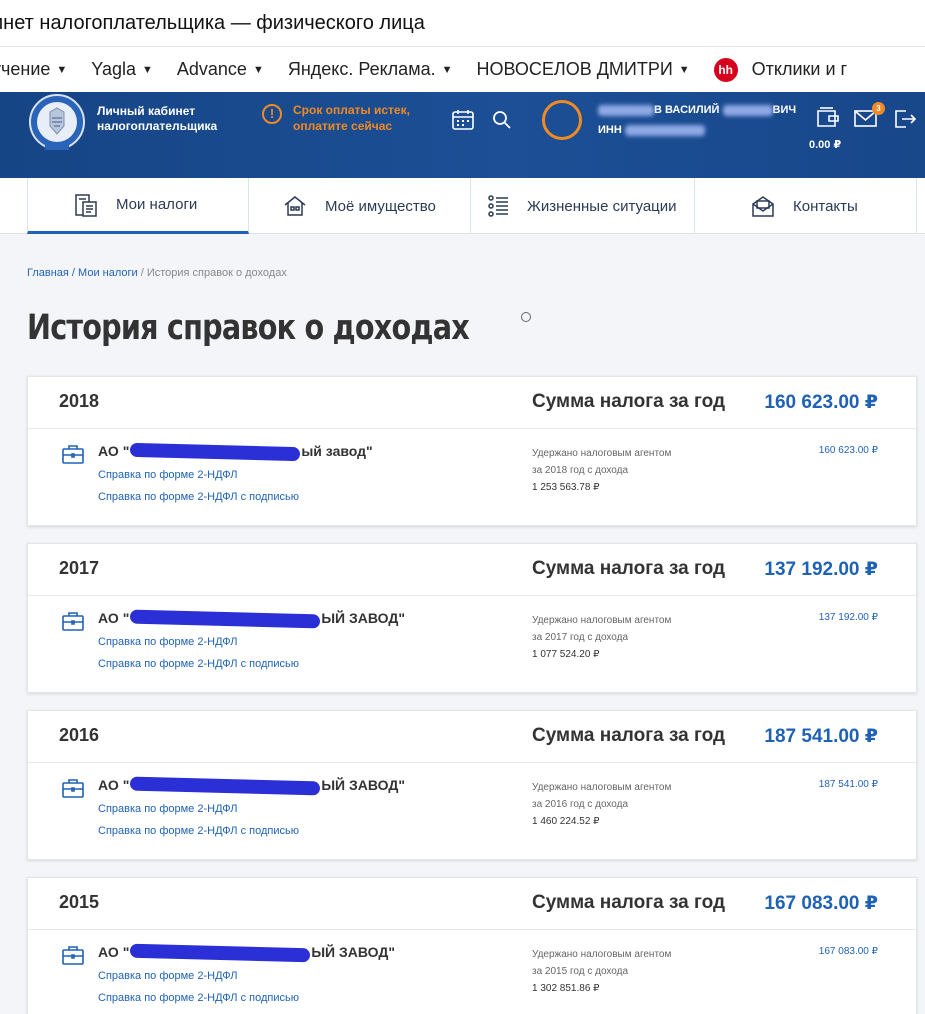 This screenshot has height=1014, width=925. Describe the element at coordinates (821, 903) in the screenshot. I see `tax-sum-value: 167 083.00 ₽` at that location.